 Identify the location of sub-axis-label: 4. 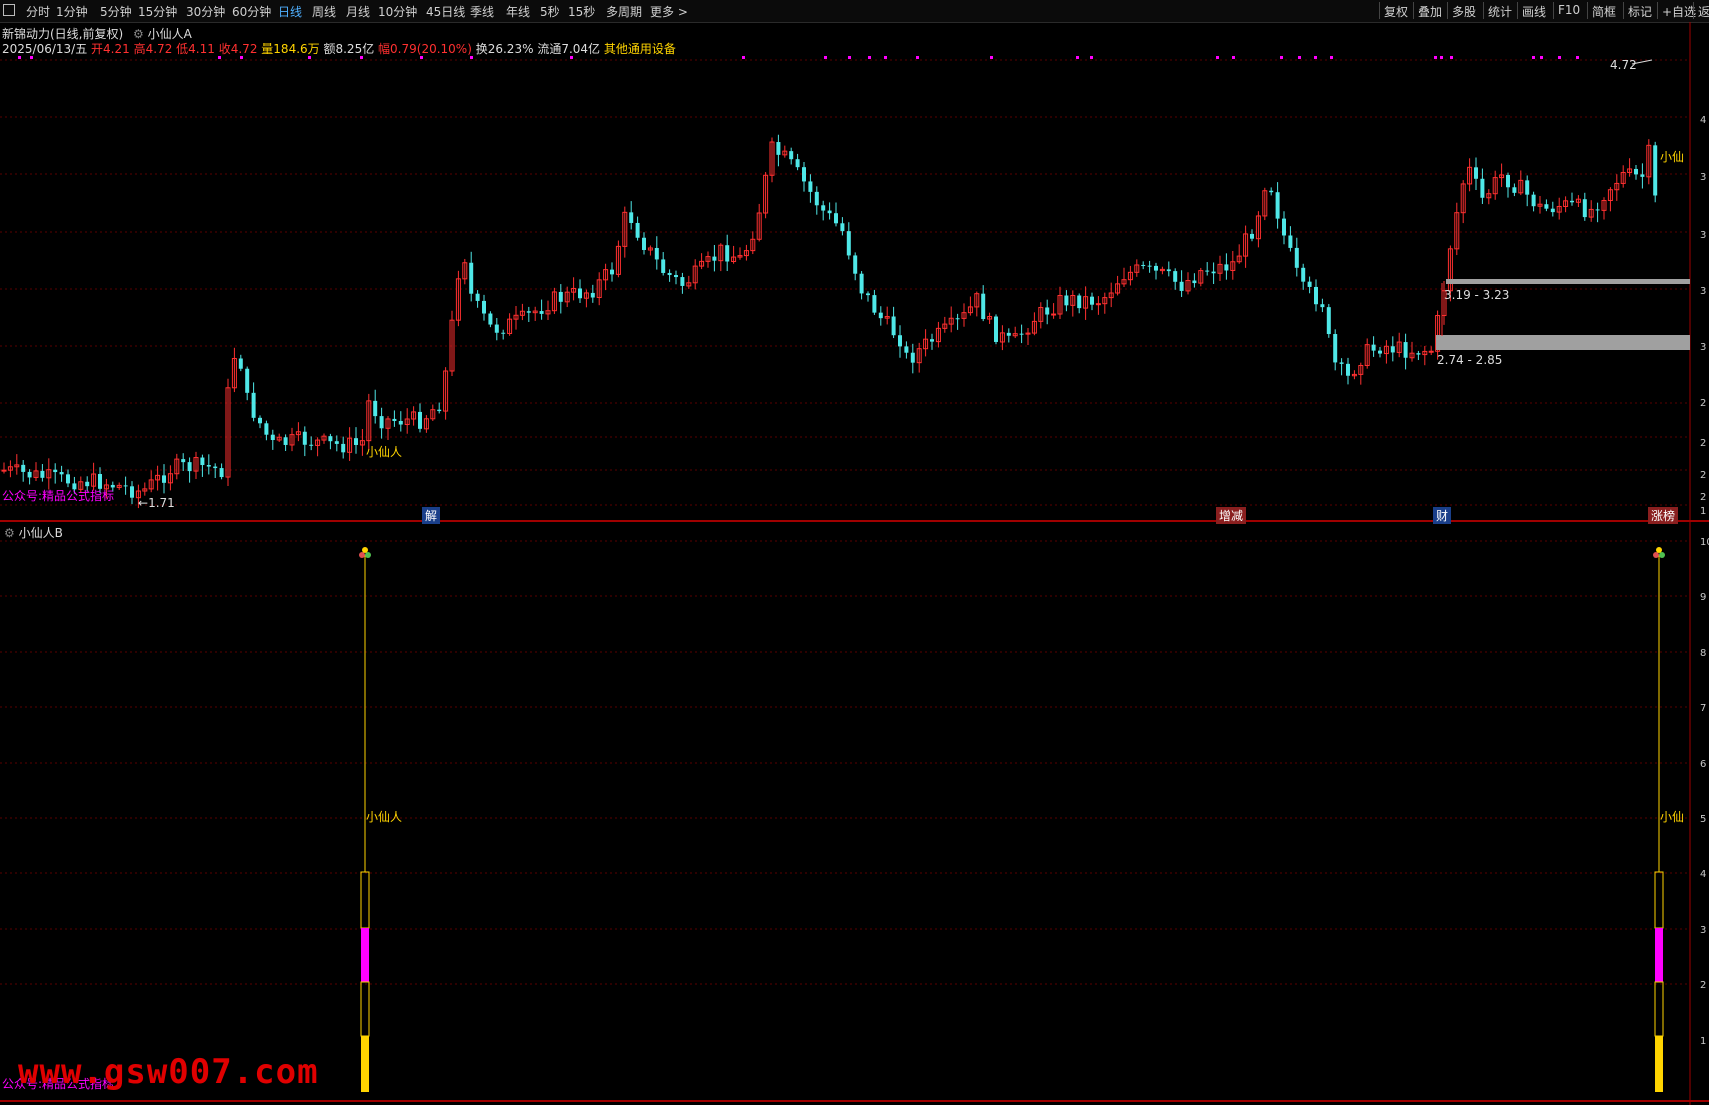
(1703, 874).